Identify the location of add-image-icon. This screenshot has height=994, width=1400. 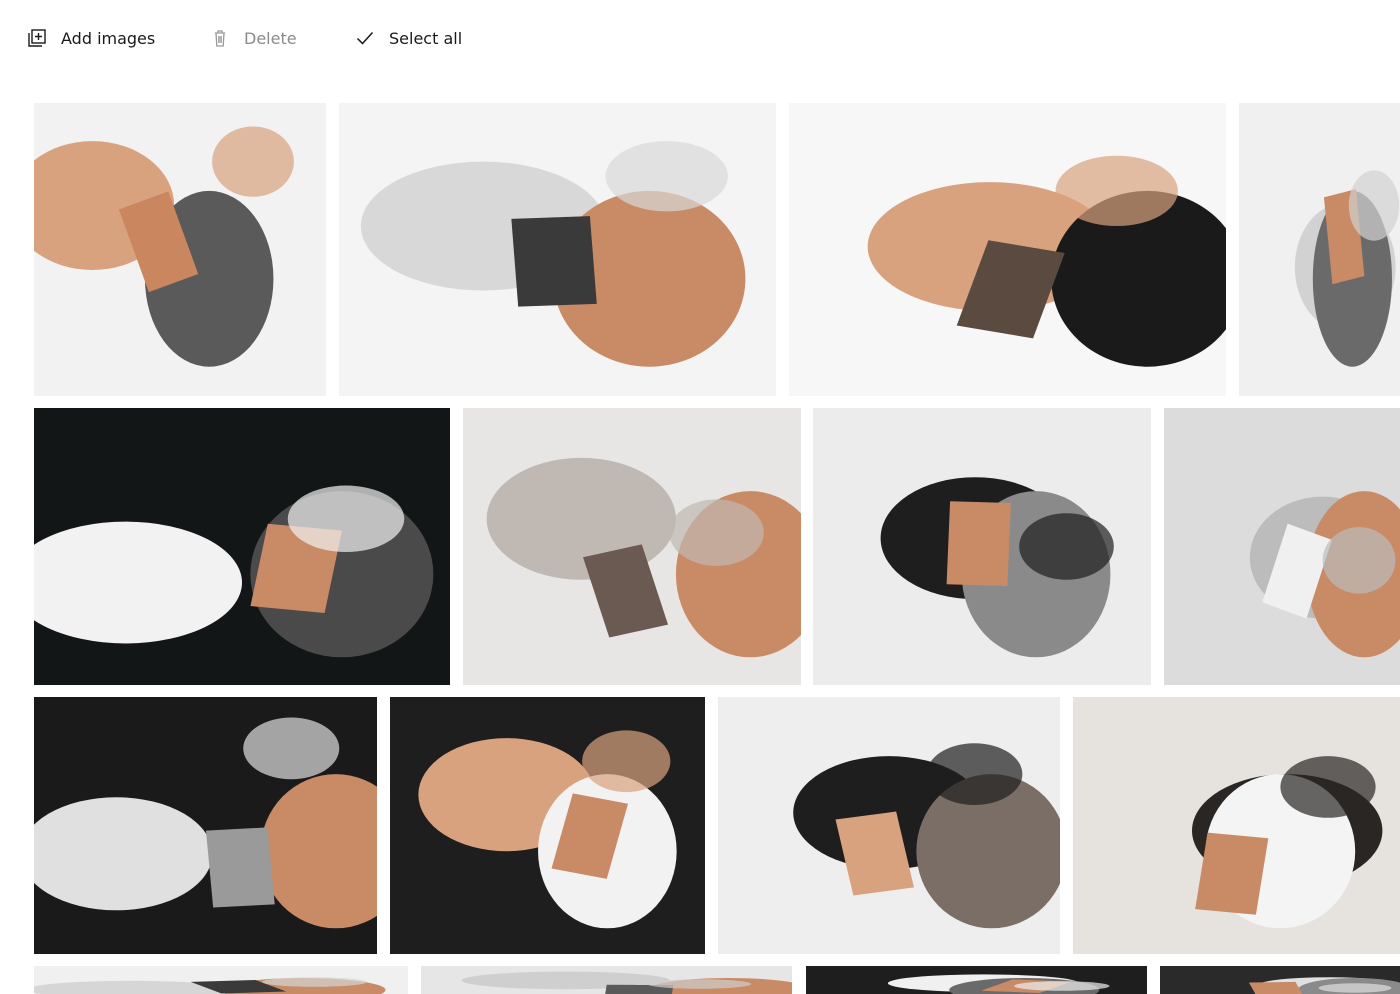
(37, 38).